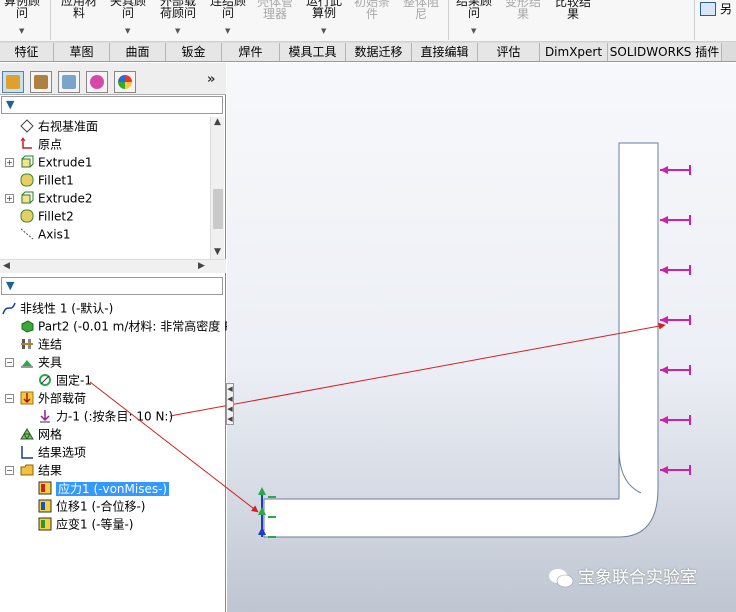  I want to click on configuration-icon, so click(69, 82).